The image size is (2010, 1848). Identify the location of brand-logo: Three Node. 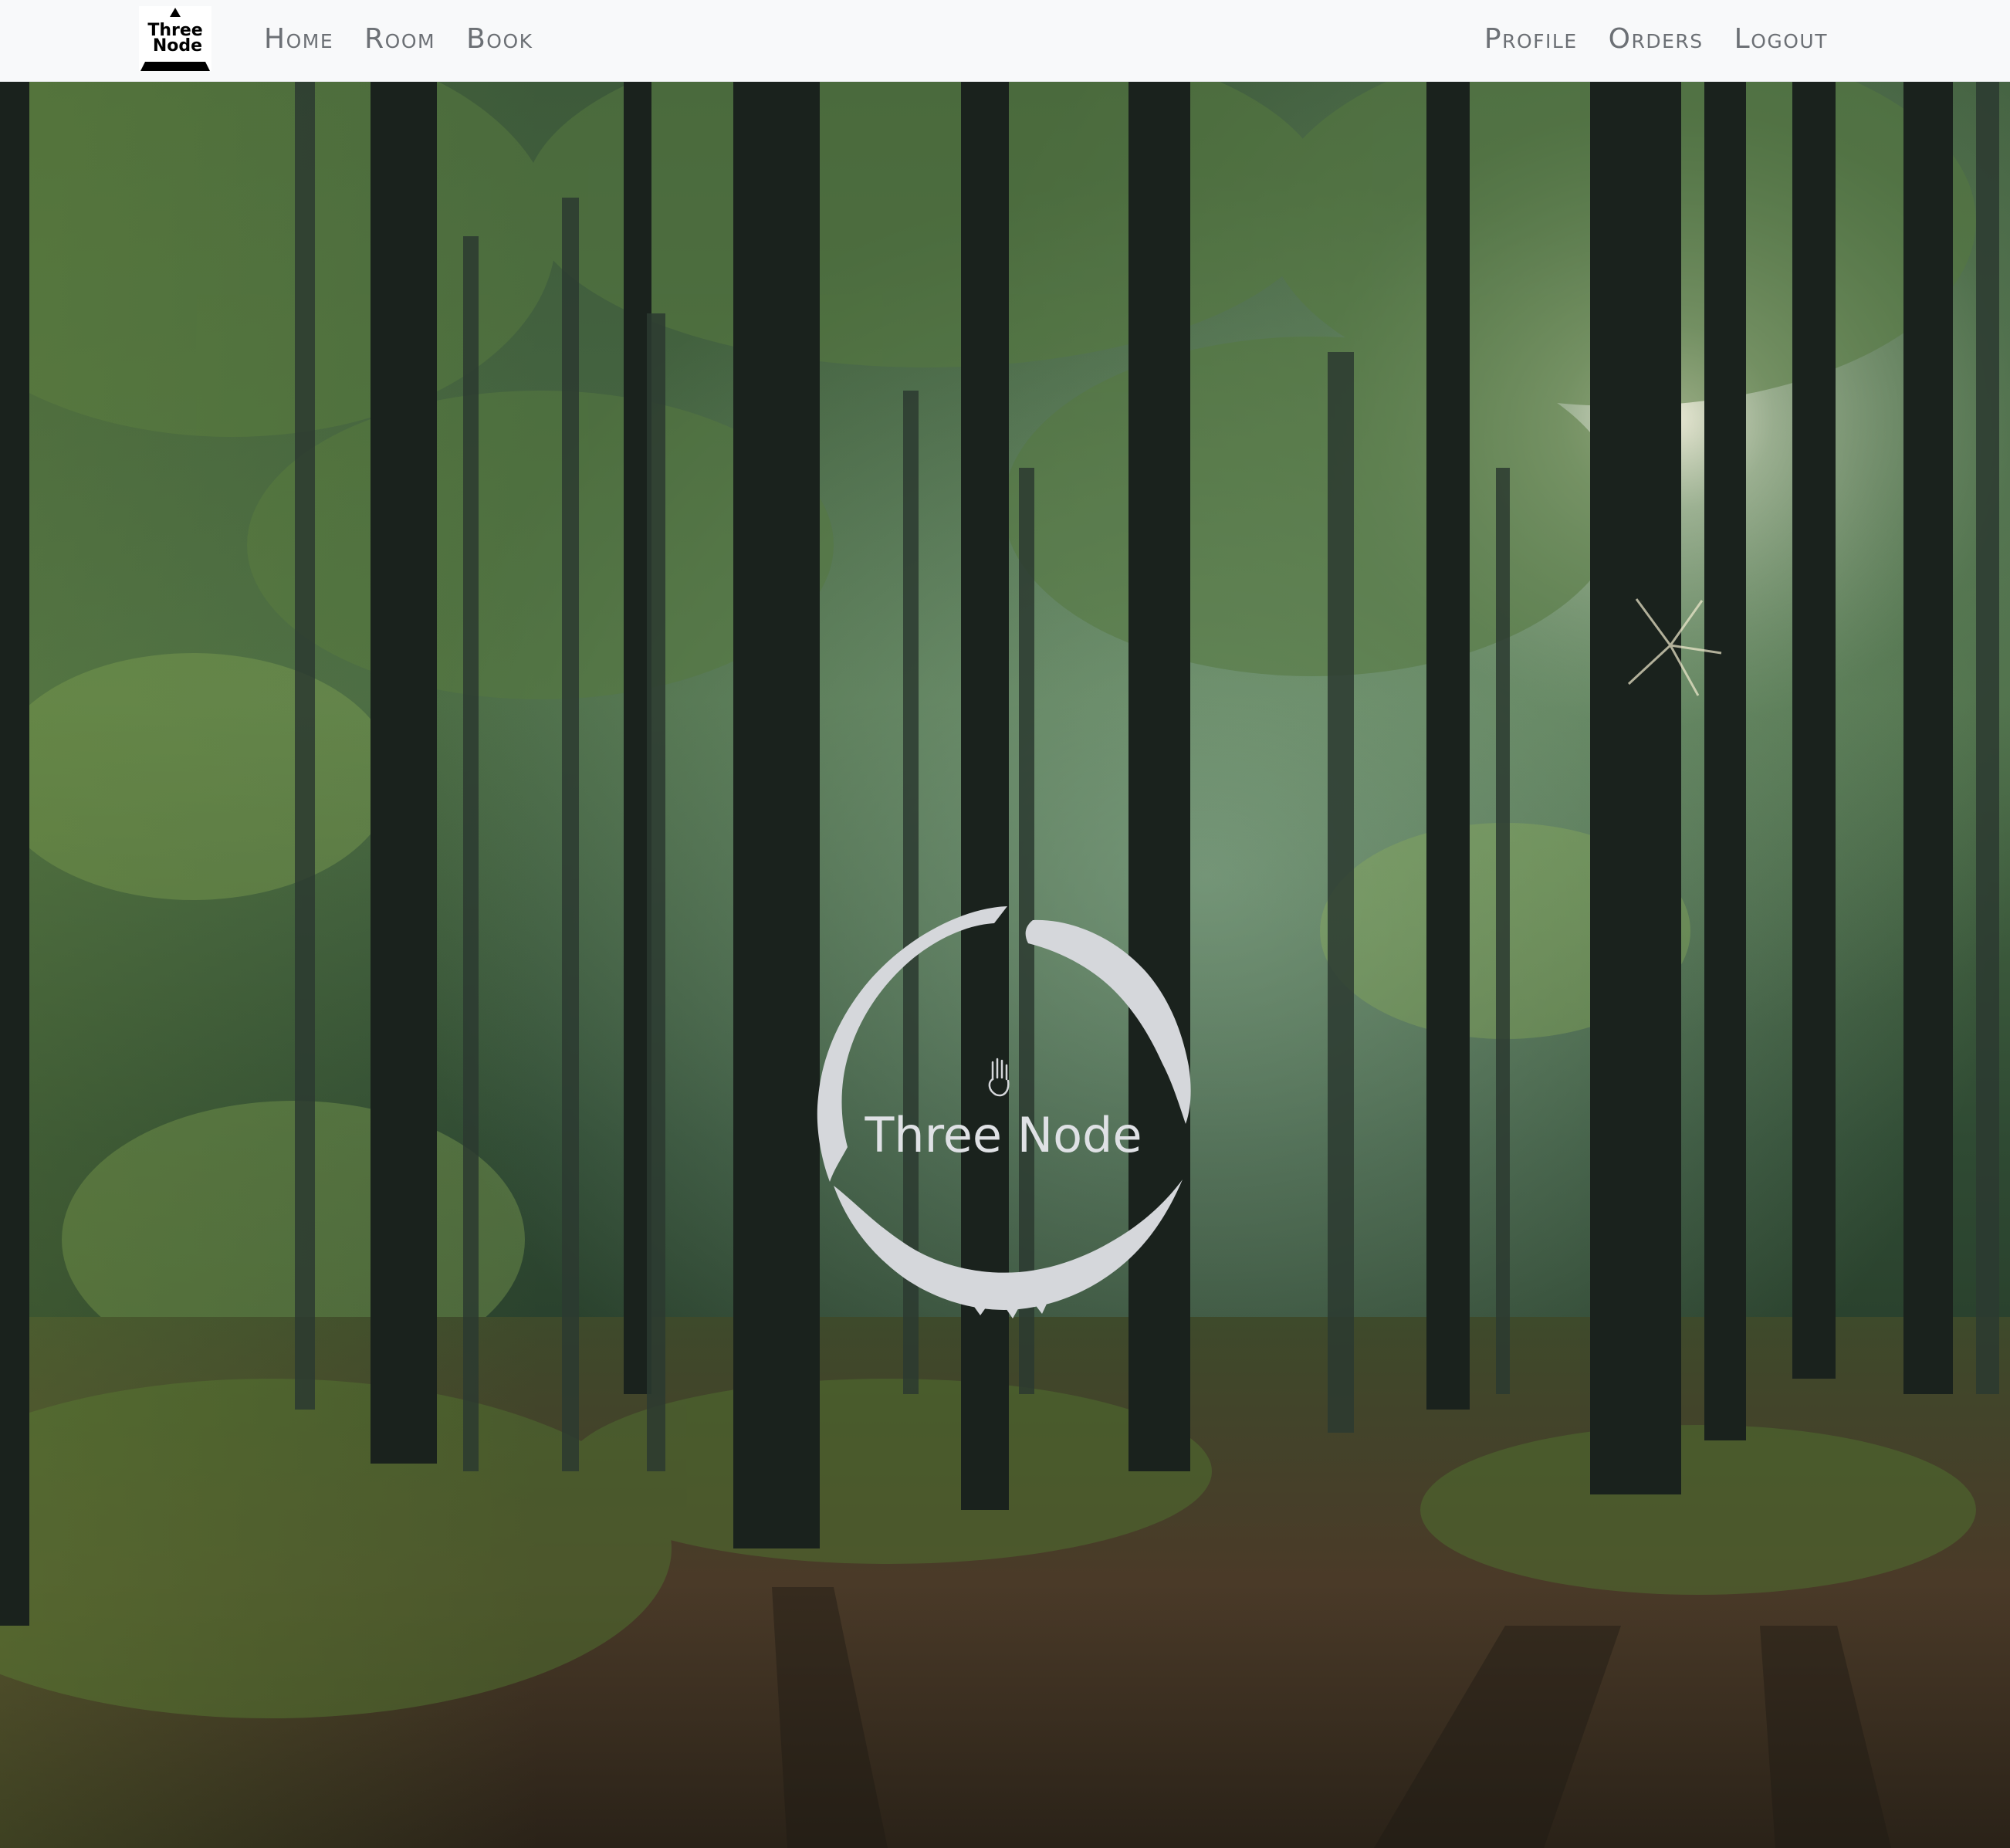
(175, 38).